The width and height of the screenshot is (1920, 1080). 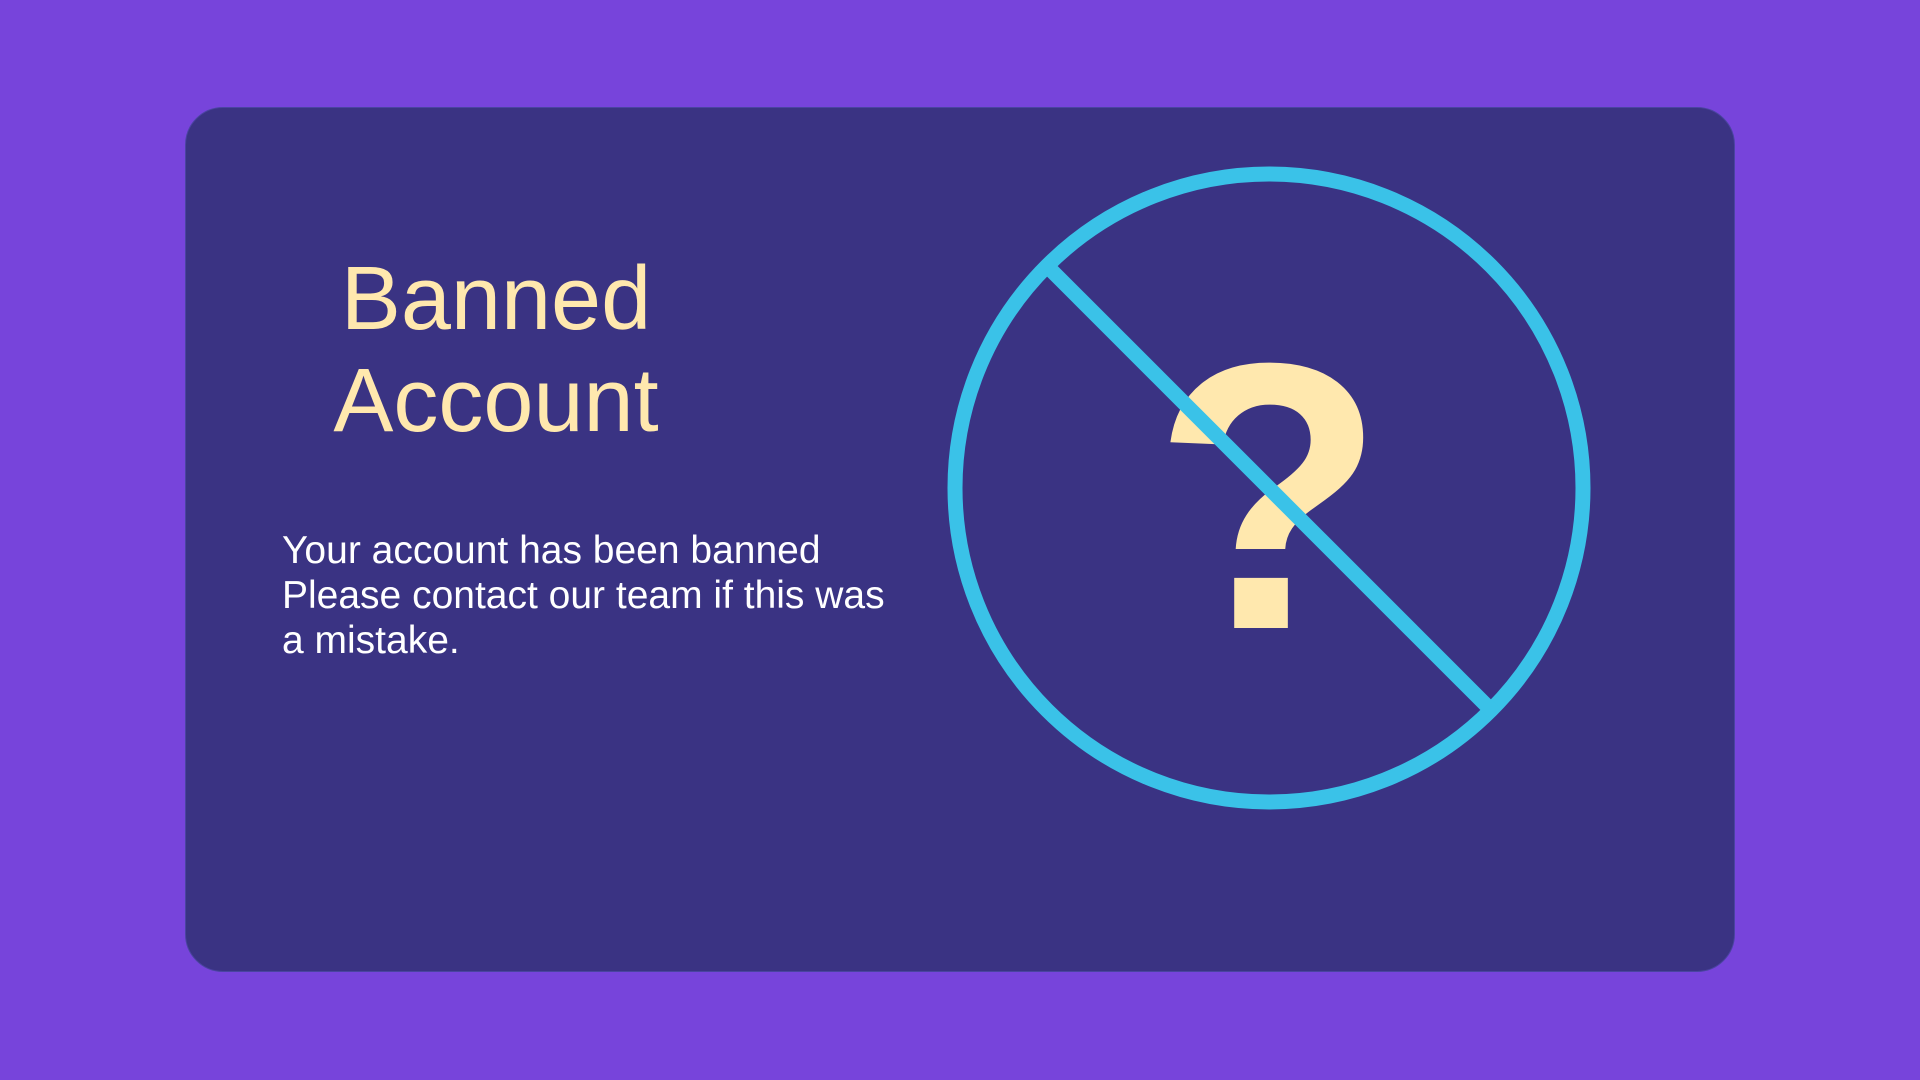 I want to click on ban-message-line-2: Please contact our team if this was, so click(x=583, y=595).